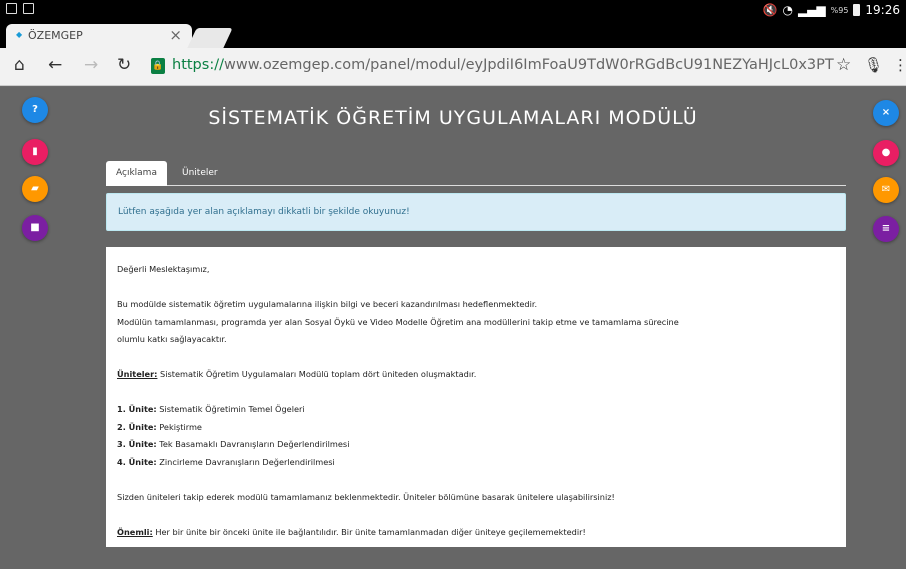 The height and width of the screenshot is (569, 906). I want to click on page-title: SİSTEMATİK ÖĞRETİM UYGULAMALARI MODÜLÜ, so click(453, 118).